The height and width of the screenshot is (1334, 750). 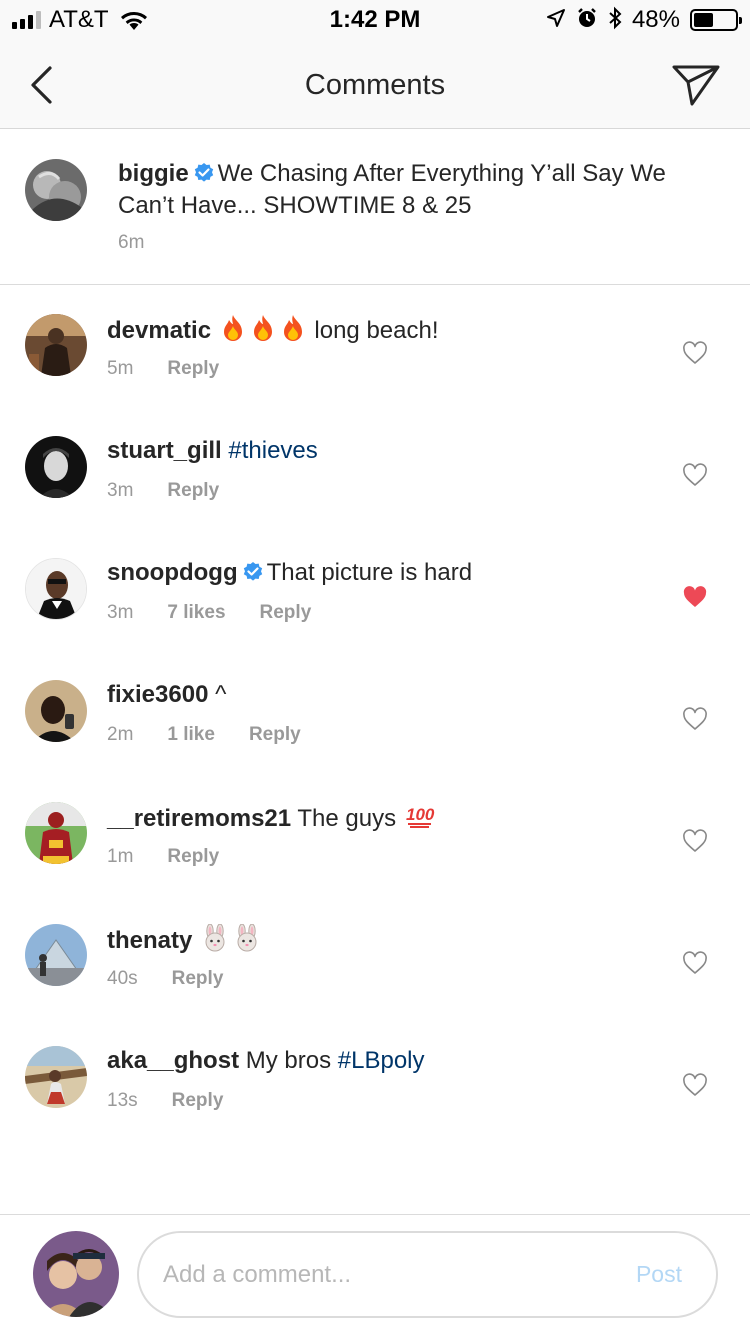 I want to click on navigation-bar: Comments, so click(x=375, y=84).